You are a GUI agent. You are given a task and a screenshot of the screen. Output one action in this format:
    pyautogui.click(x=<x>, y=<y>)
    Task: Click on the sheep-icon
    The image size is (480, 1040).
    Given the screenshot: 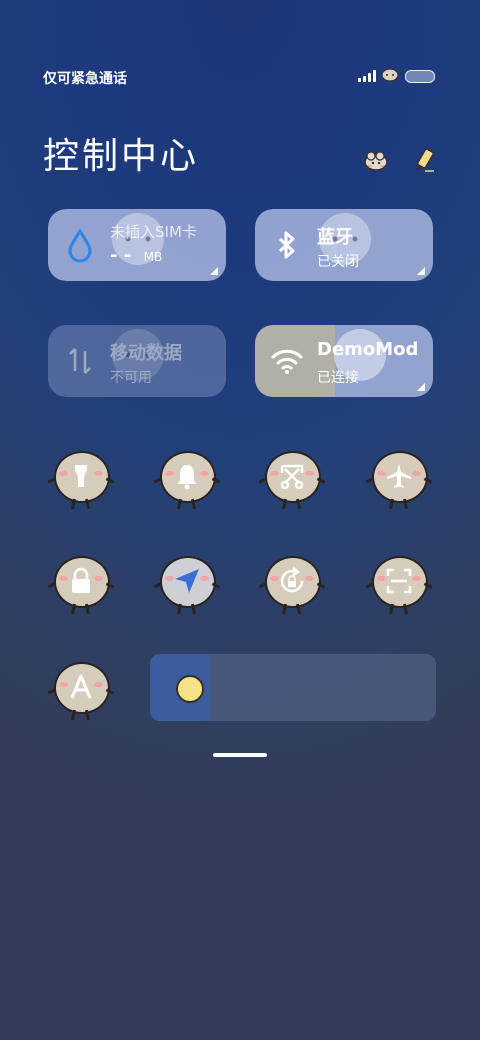 What is the action you would take?
    pyautogui.click(x=376, y=160)
    